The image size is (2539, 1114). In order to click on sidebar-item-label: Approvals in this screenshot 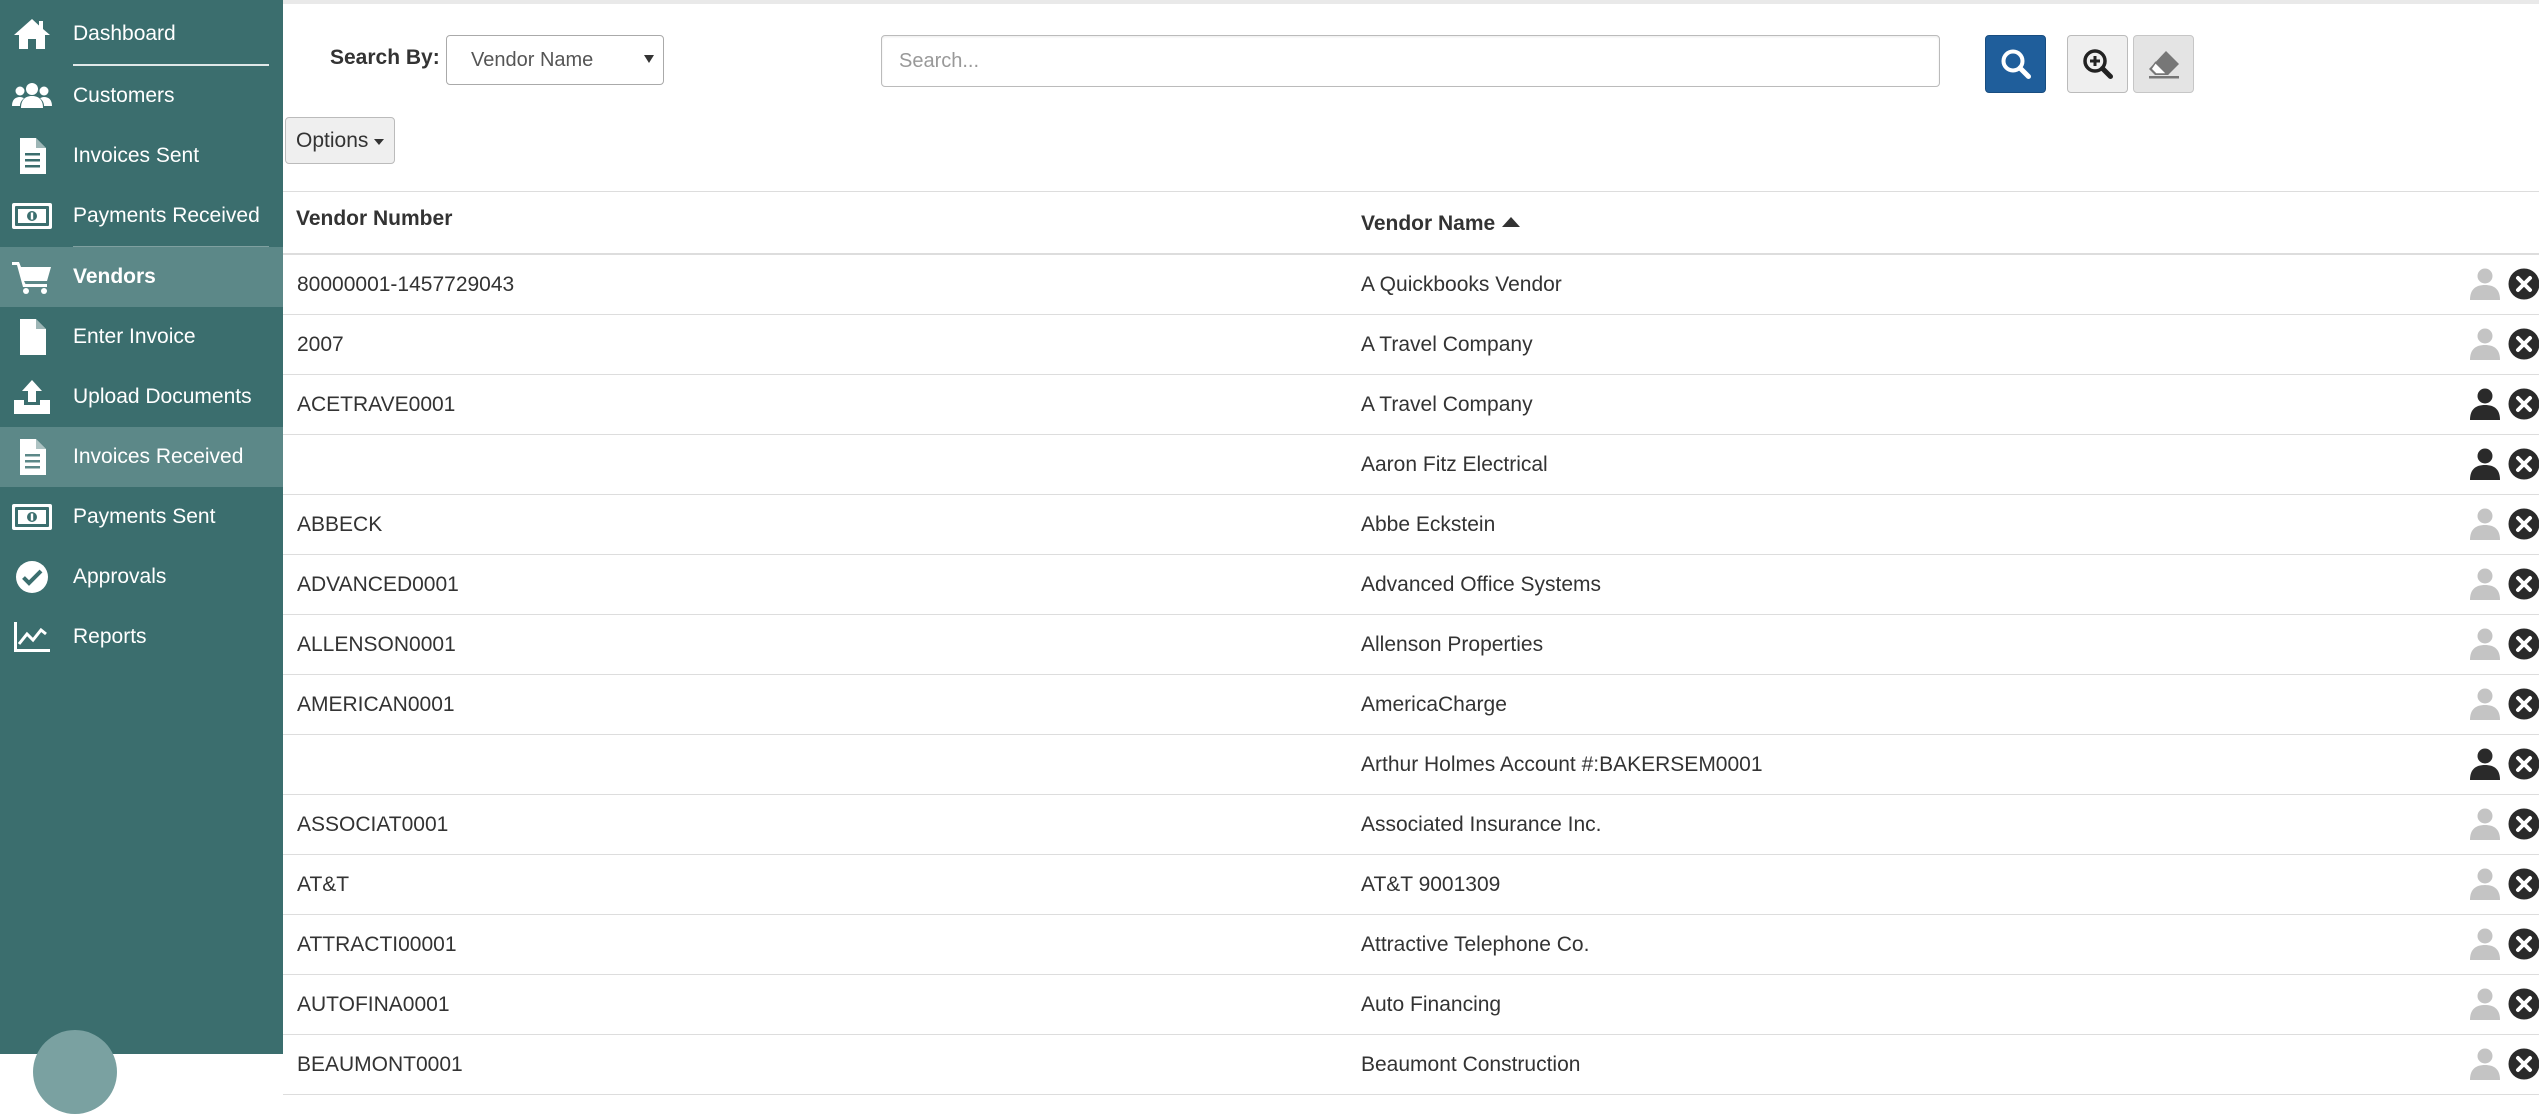, I will do `click(119, 577)`.